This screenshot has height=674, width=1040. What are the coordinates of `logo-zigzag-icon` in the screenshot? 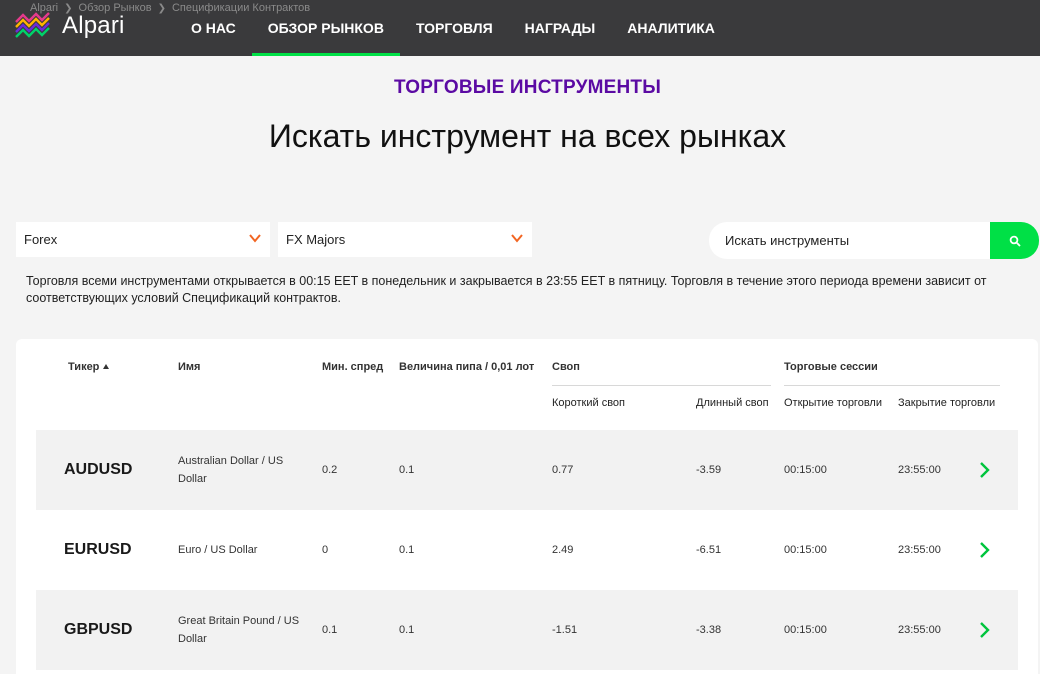 It's located at (32, 25).